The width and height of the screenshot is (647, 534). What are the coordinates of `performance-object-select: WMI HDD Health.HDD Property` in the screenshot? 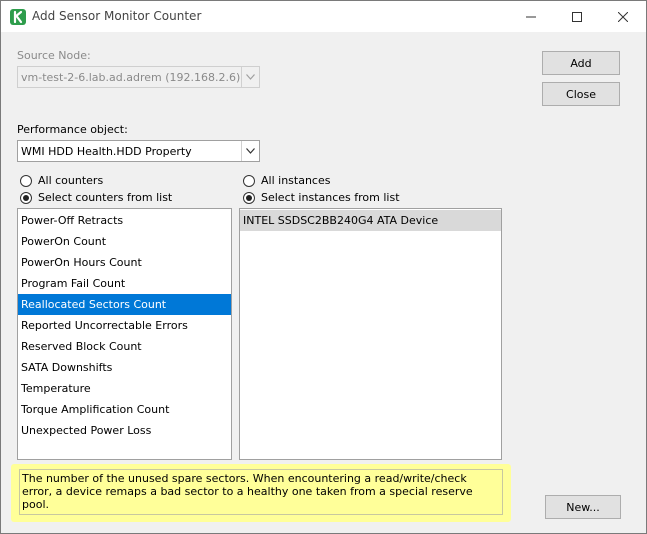 It's located at (138, 151).